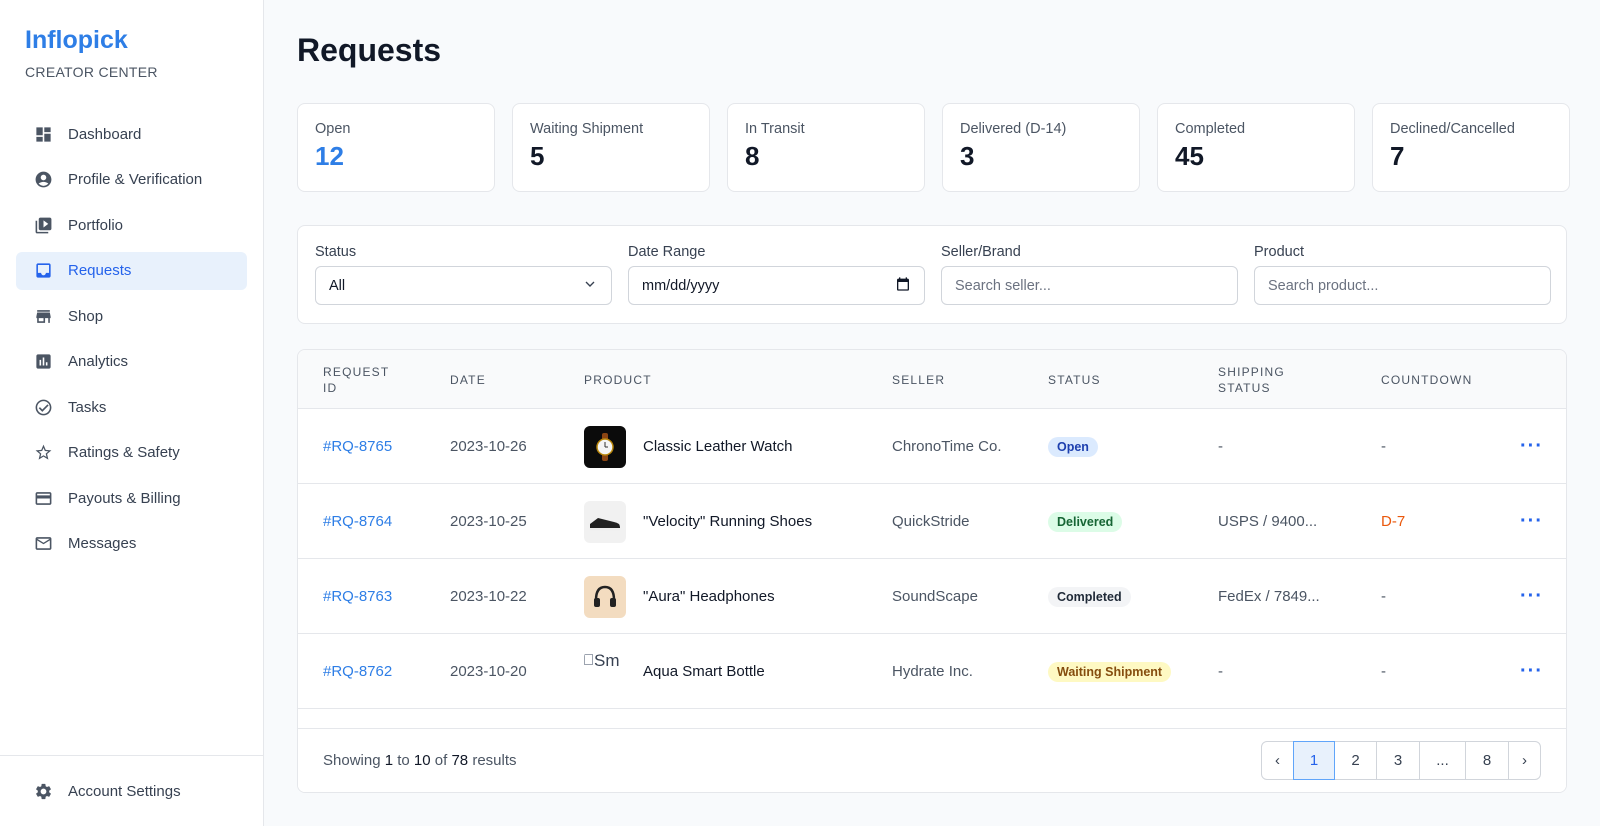 This screenshot has height=826, width=1600. What do you see at coordinates (98, 361) in the screenshot?
I see `sidebar-item-label: Analytics` at bounding box center [98, 361].